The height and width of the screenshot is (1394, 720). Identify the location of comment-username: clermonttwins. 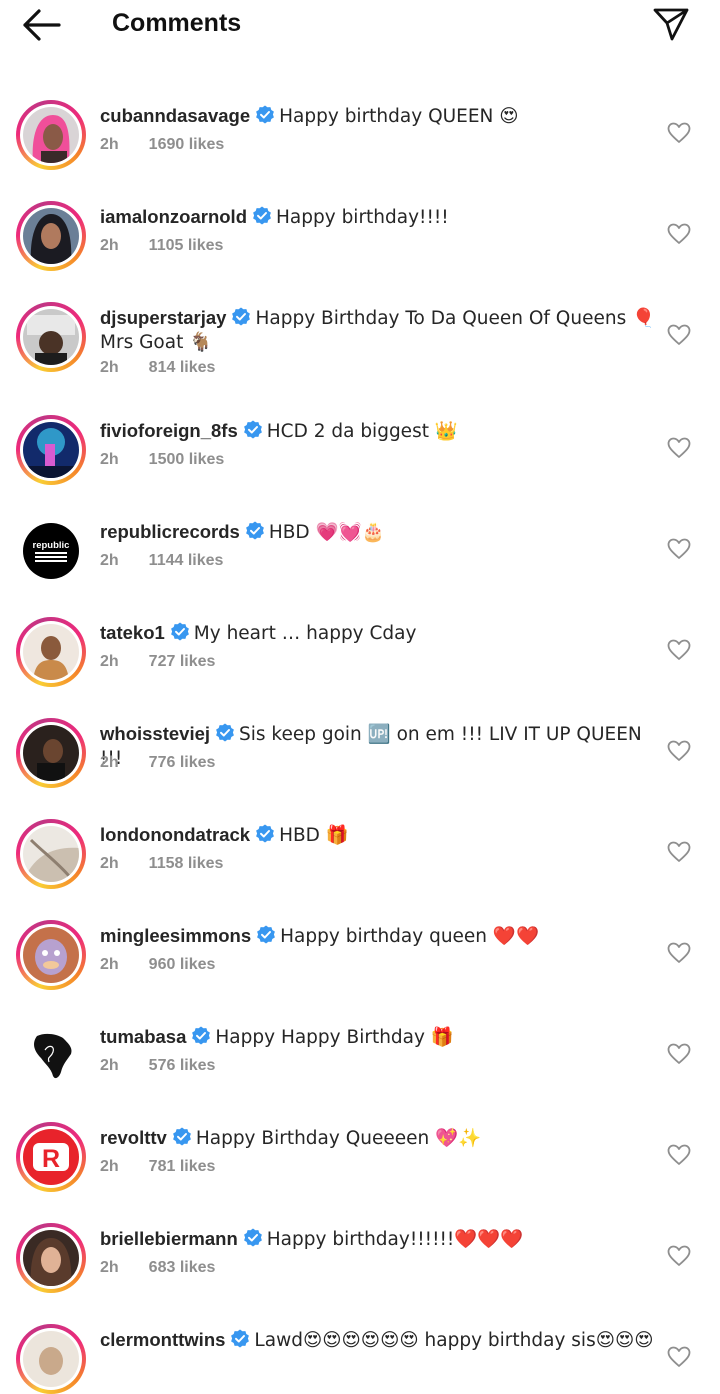
(162, 1339).